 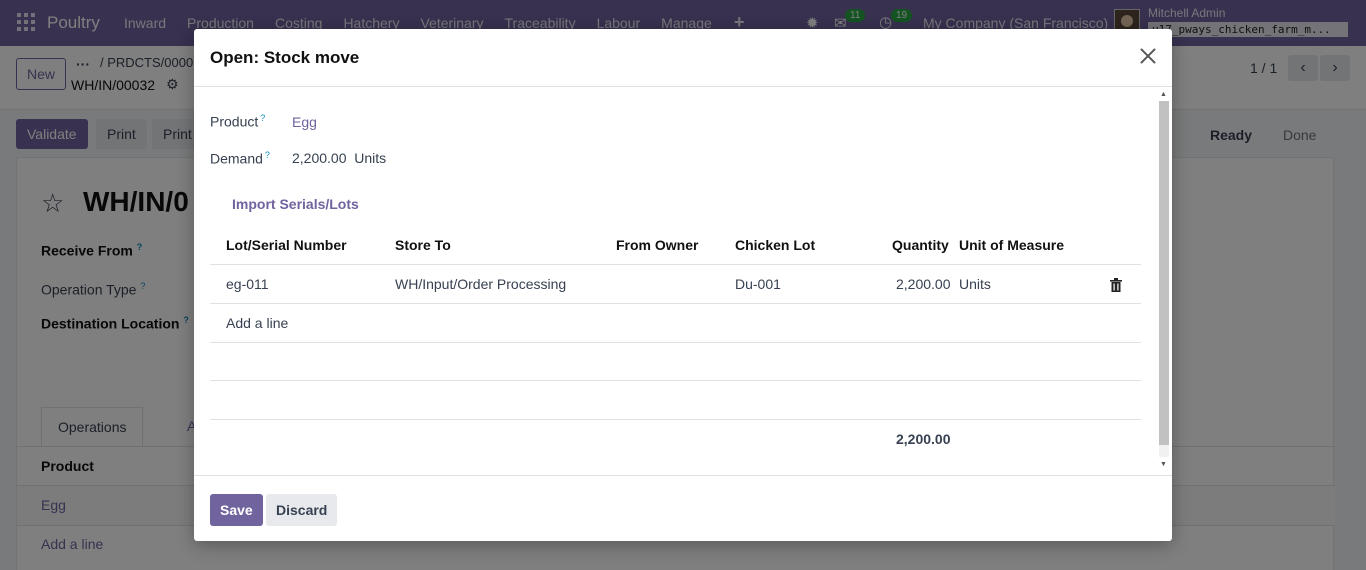 What do you see at coordinates (285, 57) in the screenshot?
I see `dialog-title: Open: Stock move` at bounding box center [285, 57].